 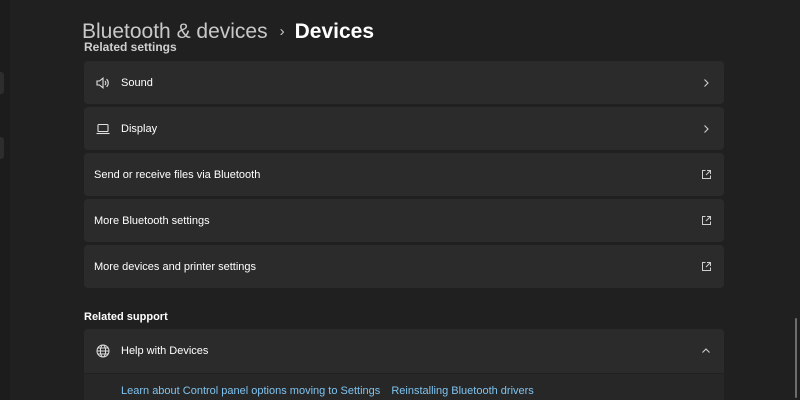 I want to click on row-label: More devices and printer settings, so click(x=175, y=266).